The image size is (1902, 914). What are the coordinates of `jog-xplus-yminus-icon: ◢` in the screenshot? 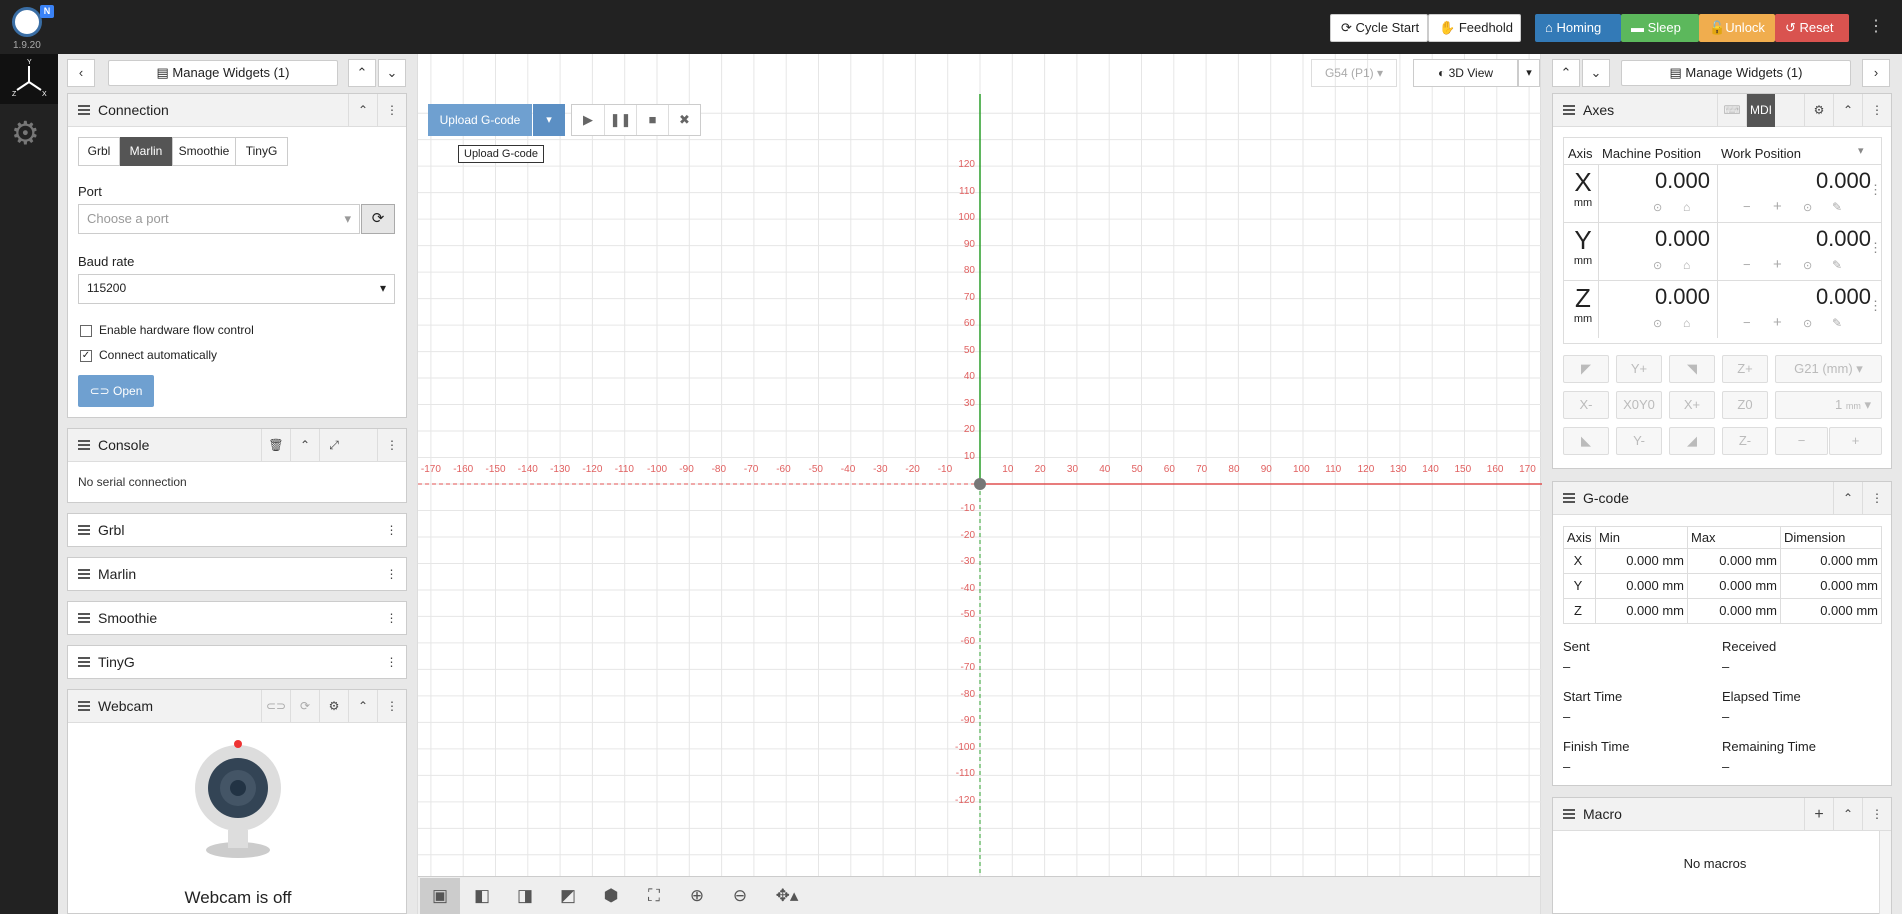 It's located at (1692, 441).